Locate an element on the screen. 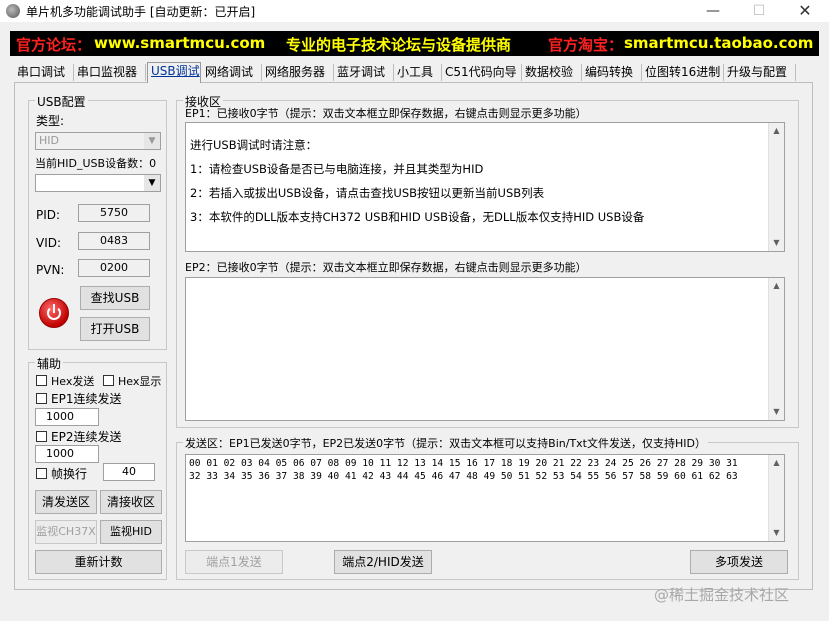 The height and width of the screenshot is (621, 829). tab-bitmap-hex: 位图转16进制 is located at coordinates (683, 72).